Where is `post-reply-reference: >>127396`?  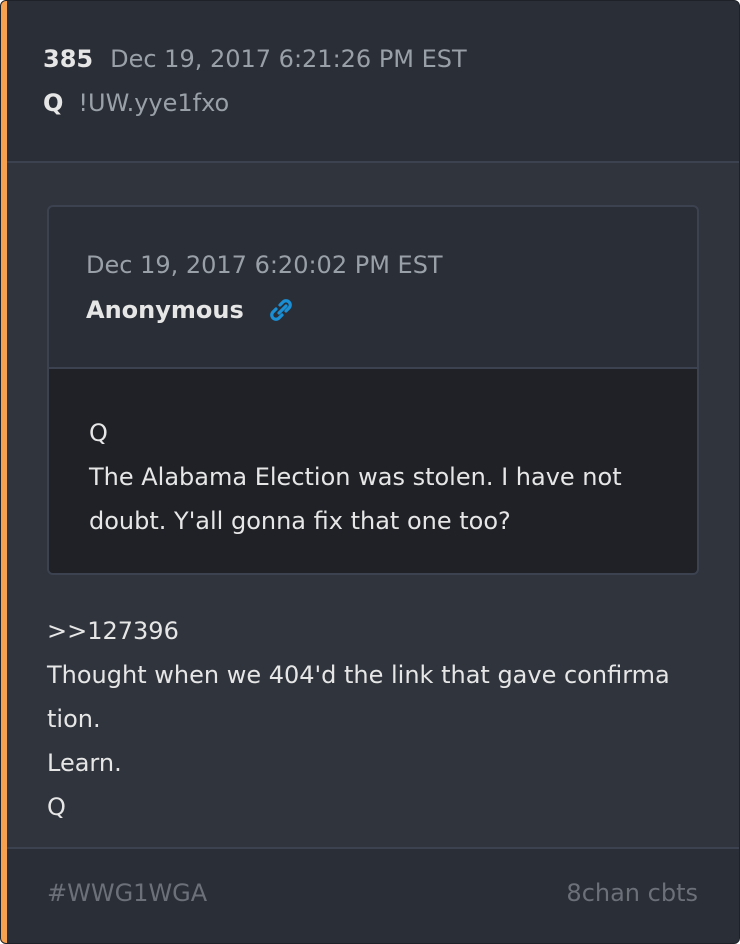 post-reply-reference: >>127396 is located at coordinates (377, 631).